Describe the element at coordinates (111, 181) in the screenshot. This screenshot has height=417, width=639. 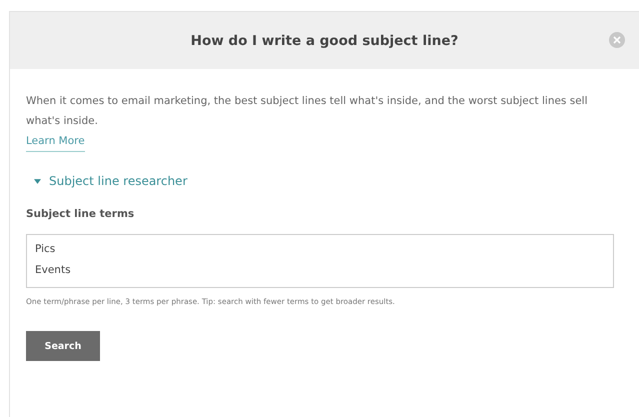
I see `researcher-toggle: Subject line researcher` at that location.